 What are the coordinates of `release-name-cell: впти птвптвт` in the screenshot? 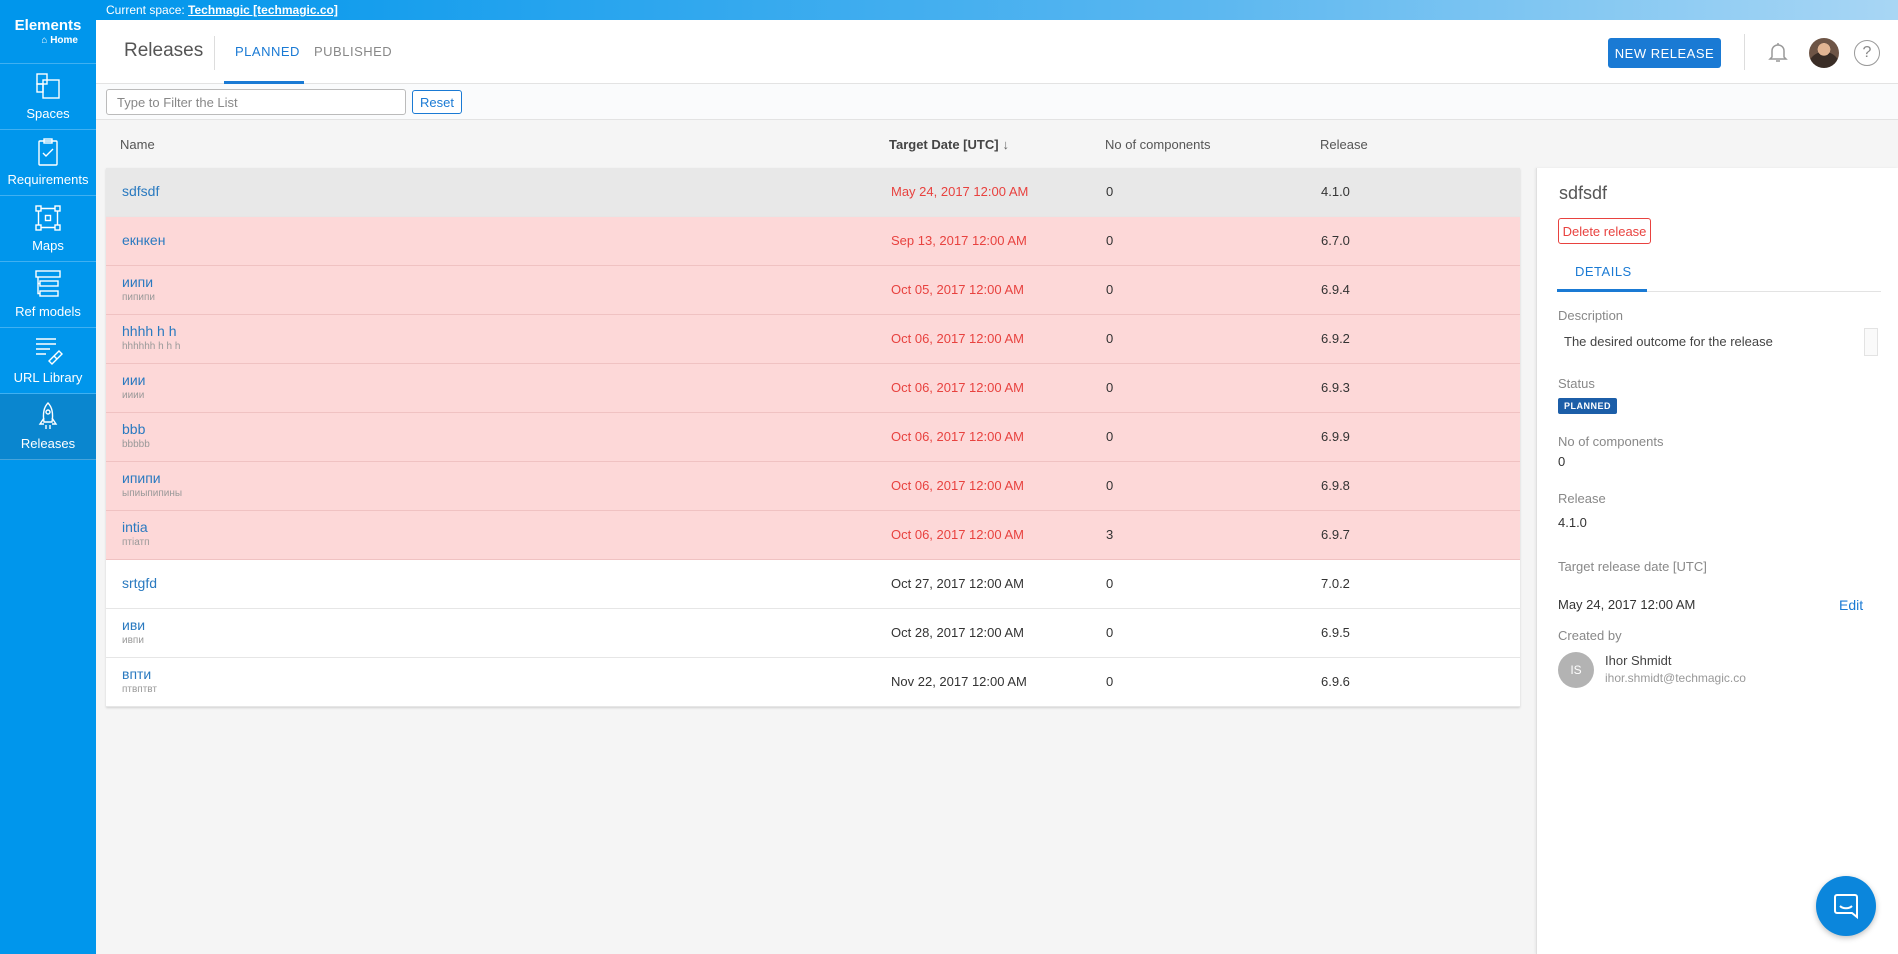 It's located at (139, 681).